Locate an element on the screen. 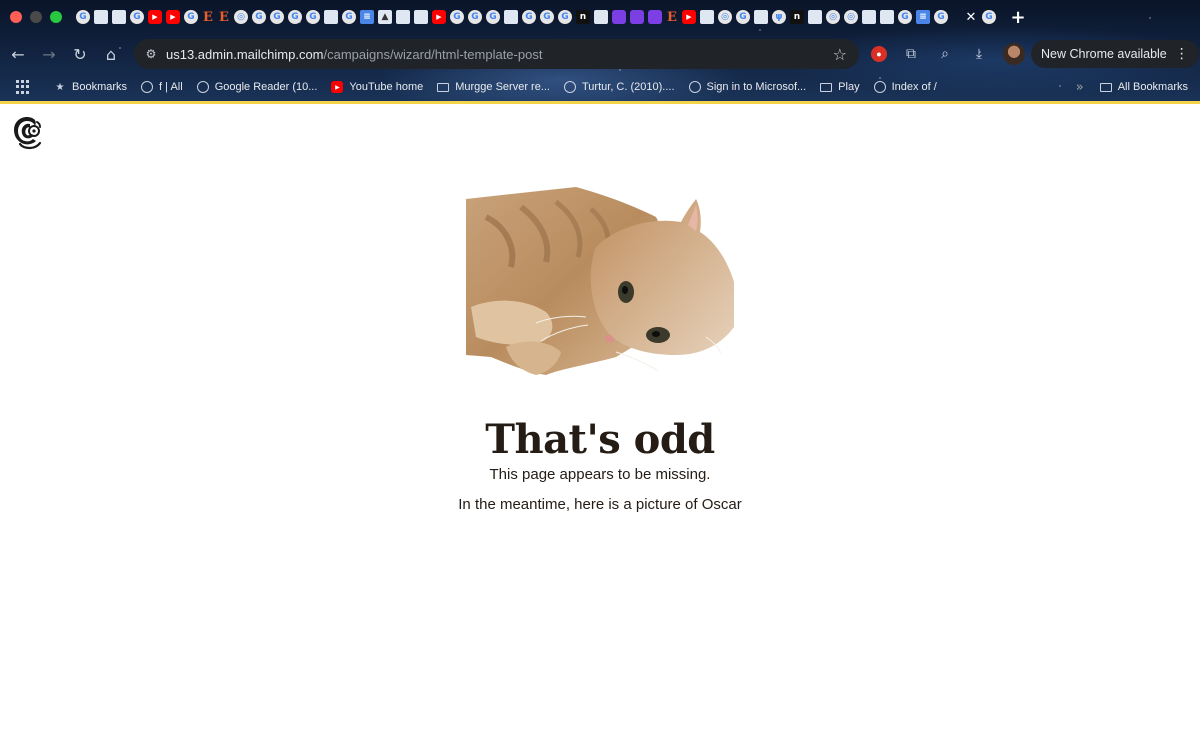  bookmark-label: Bookmarks is located at coordinates (100, 87).